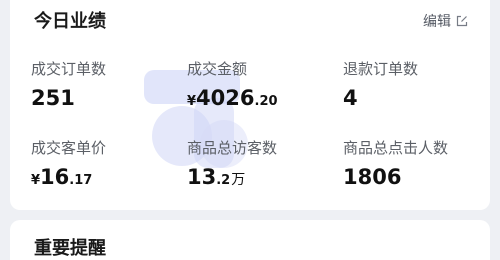 The height and width of the screenshot is (260, 500). I want to click on value-unit: 万, so click(238, 180).